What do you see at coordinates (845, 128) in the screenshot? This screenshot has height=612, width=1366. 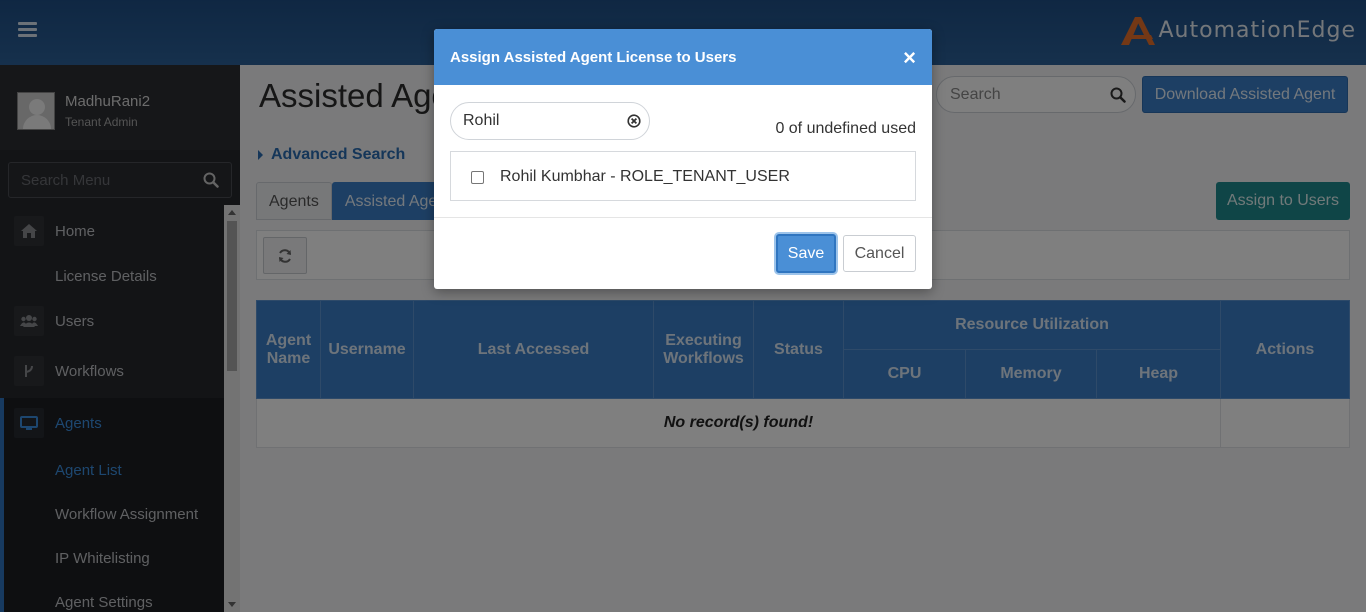 I see `license-usage-text: 0 of undefined used` at bounding box center [845, 128].